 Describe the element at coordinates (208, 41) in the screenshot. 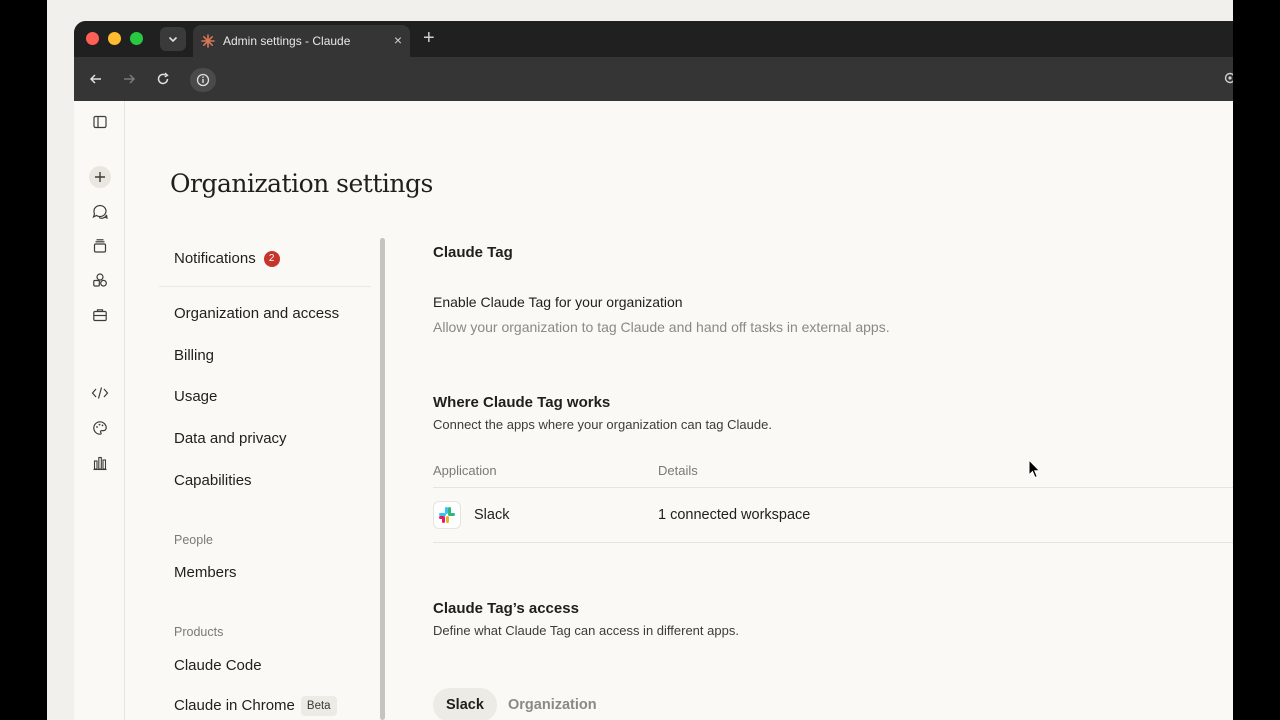

I see `claude-logo-icon` at that location.